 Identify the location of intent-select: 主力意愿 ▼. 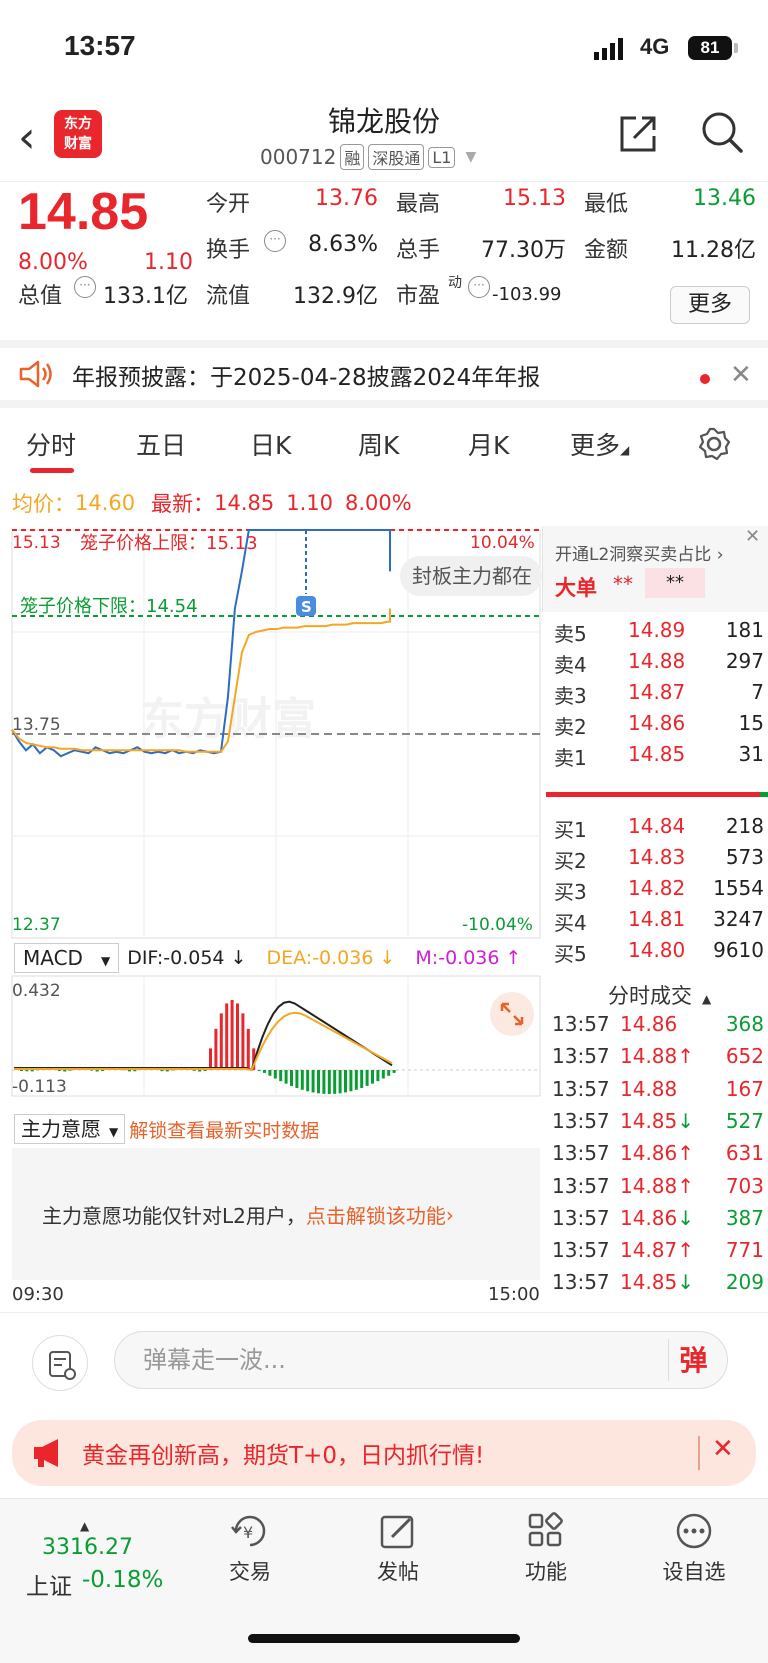
(70, 1129).